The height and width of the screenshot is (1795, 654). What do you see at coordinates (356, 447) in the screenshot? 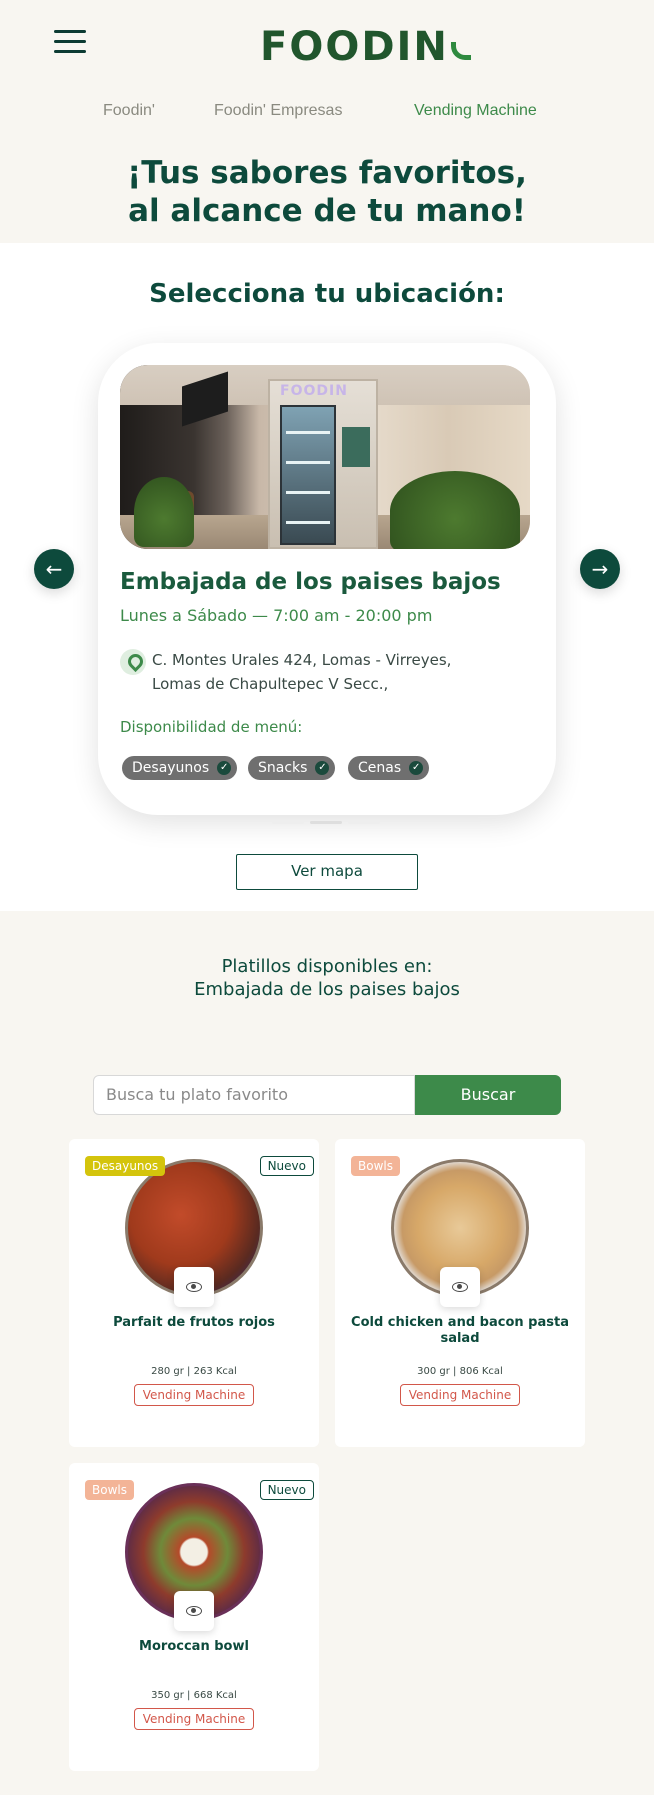
I see `image-machine-panel` at bounding box center [356, 447].